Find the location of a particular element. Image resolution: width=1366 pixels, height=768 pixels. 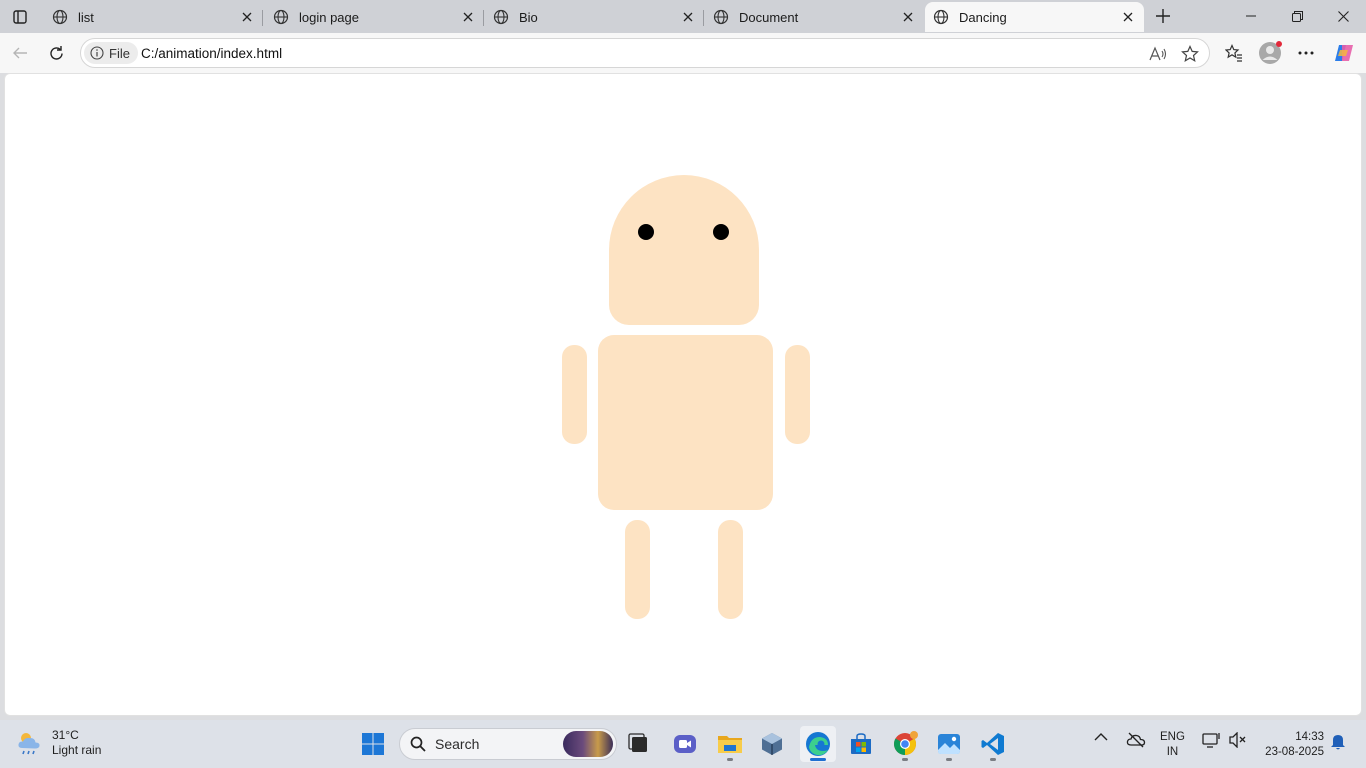

robot-left-leg is located at coordinates (637, 569).